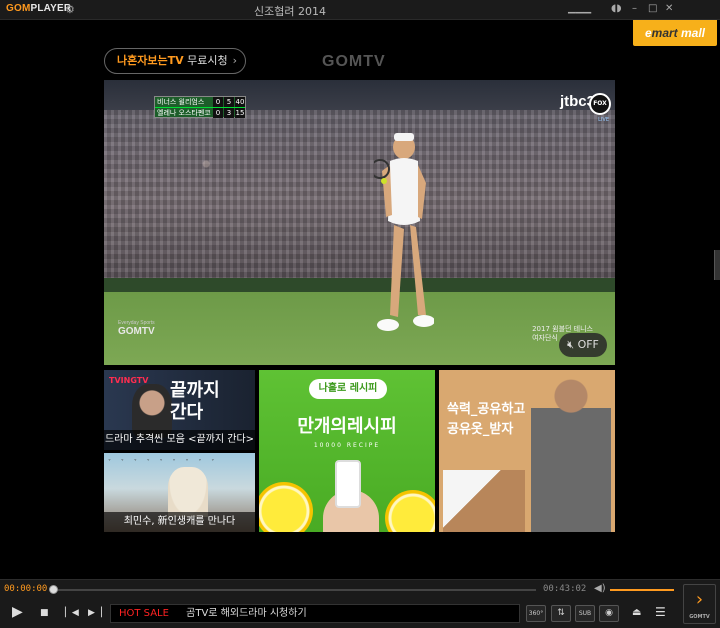  I want to click on minimize-to-bar-icon: ▁▁▁, so click(579, 8).